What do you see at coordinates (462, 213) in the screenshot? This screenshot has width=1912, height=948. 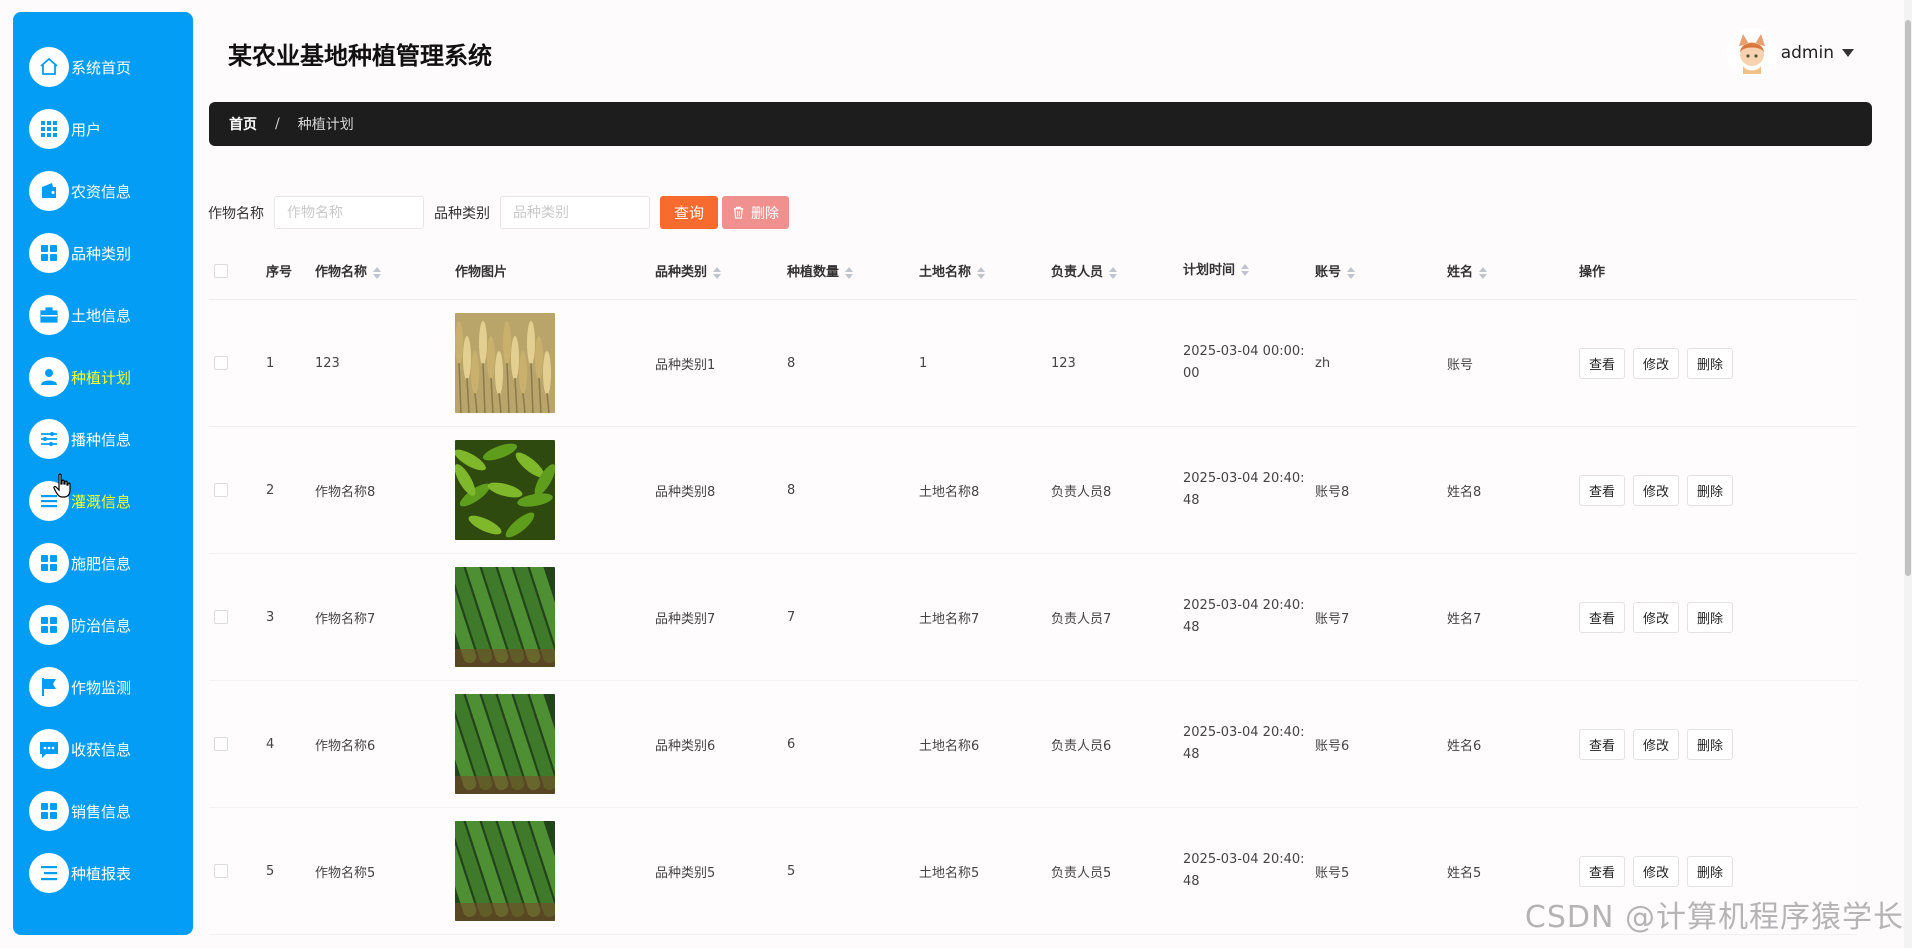 I see `variety-type-label: 品种类别` at bounding box center [462, 213].